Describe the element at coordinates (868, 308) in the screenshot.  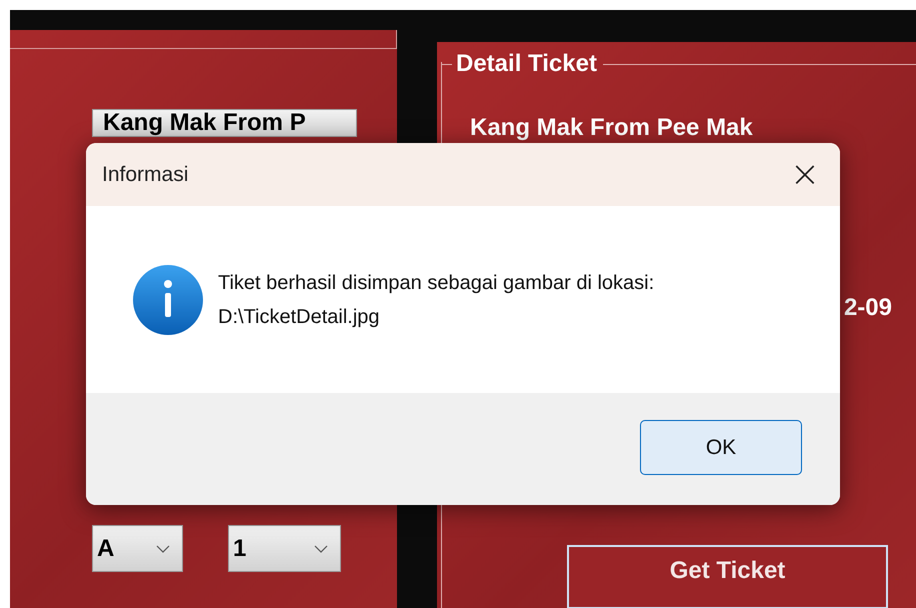
I see `date-text: 2-09` at that location.